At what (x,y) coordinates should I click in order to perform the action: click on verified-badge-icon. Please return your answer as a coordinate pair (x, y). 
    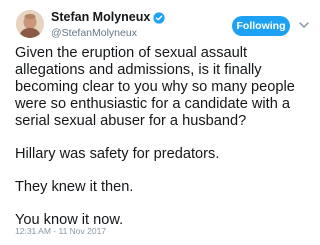
    Looking at the image, I should click on (159, 17).